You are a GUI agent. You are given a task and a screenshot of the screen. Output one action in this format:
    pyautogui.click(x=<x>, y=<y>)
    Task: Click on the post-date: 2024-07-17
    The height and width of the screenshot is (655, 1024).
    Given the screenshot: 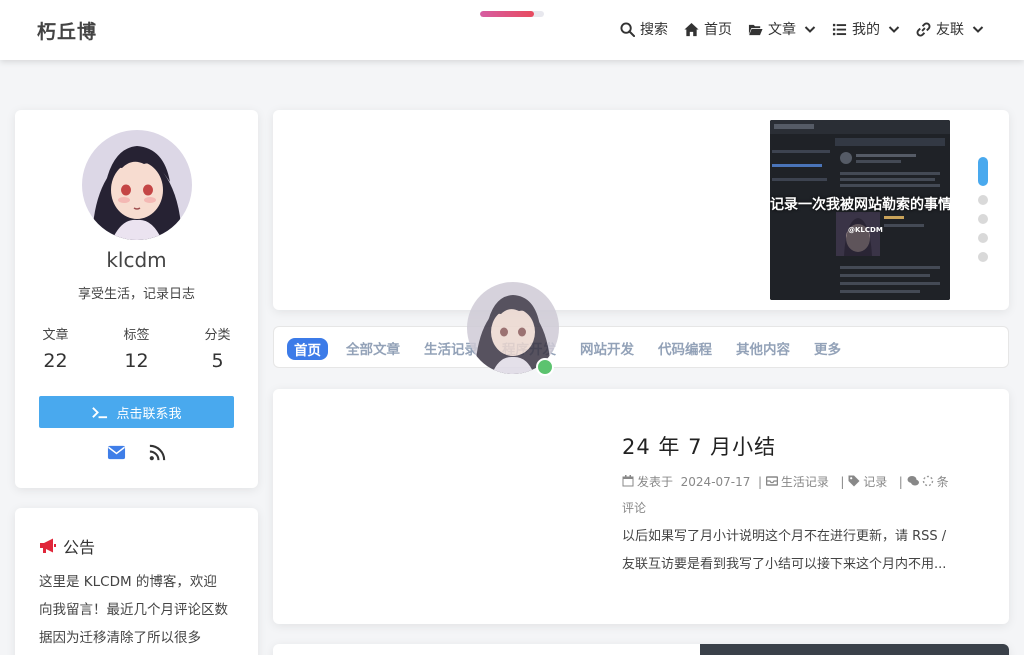 What is the action you would take?
    pyautogui.click(x=715, y=482)
    